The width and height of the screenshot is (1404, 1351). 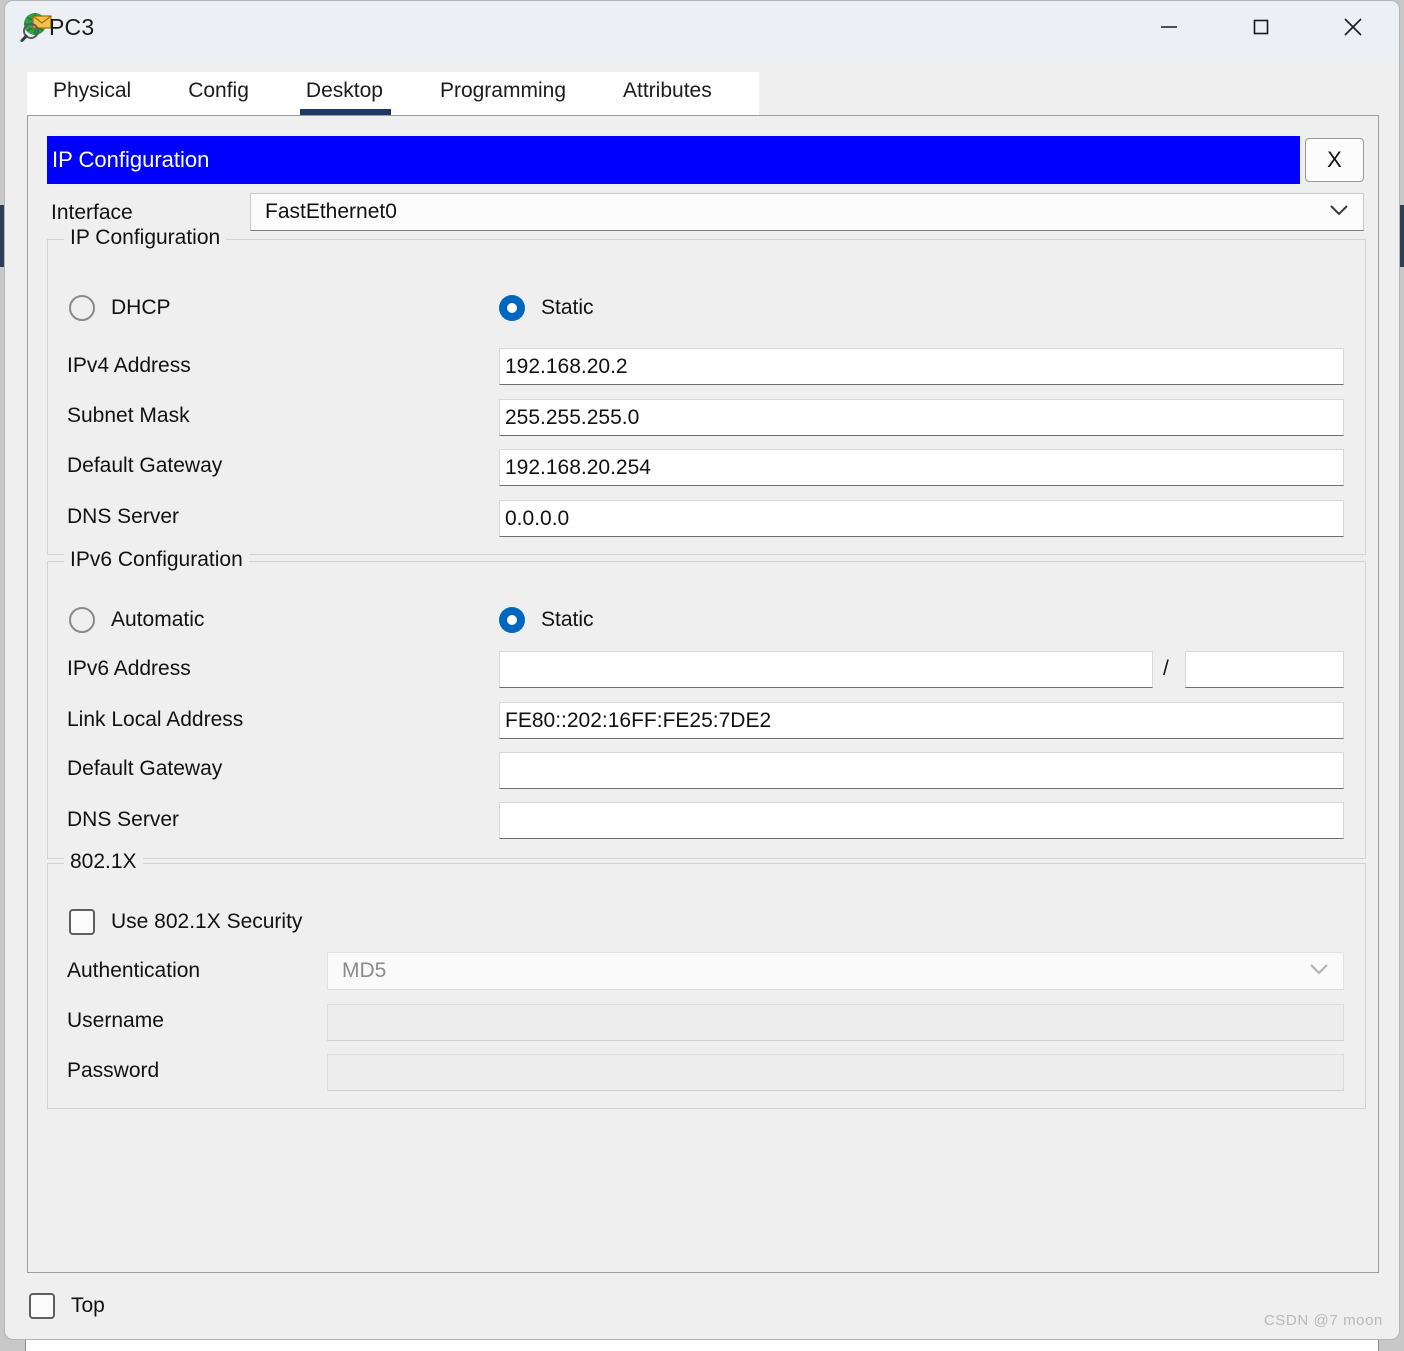 What do you see at coordinates (145, 238) in the screenshot?
I see `ipv4-group-title: IP Configuration` at bounding box center [145, 238].